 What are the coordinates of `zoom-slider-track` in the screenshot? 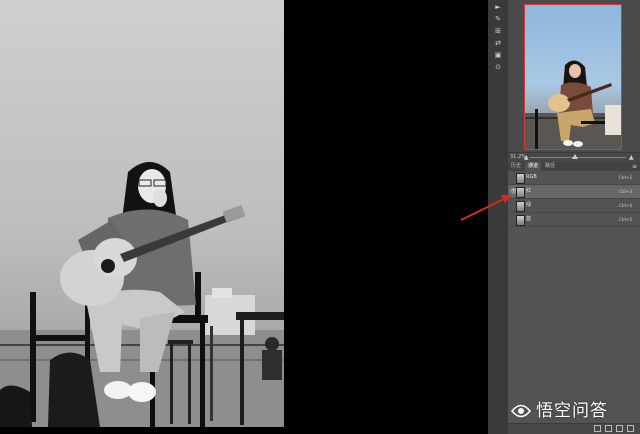 It's located at (578, 157).